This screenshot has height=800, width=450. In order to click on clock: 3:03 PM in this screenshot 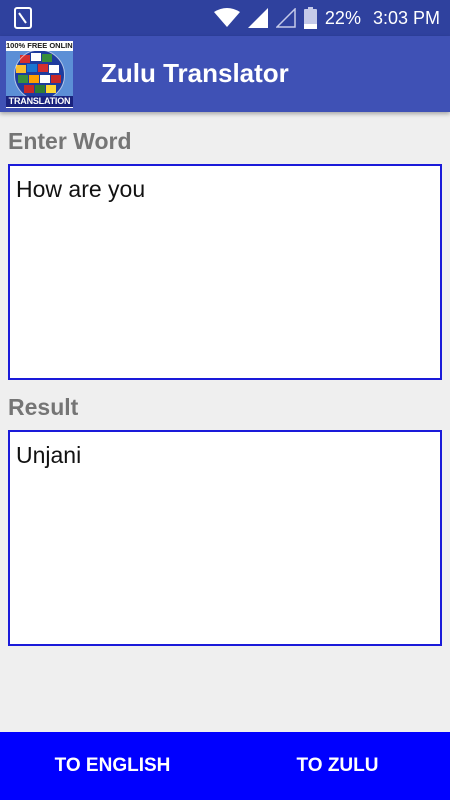, I will do `click(406, 17)`.